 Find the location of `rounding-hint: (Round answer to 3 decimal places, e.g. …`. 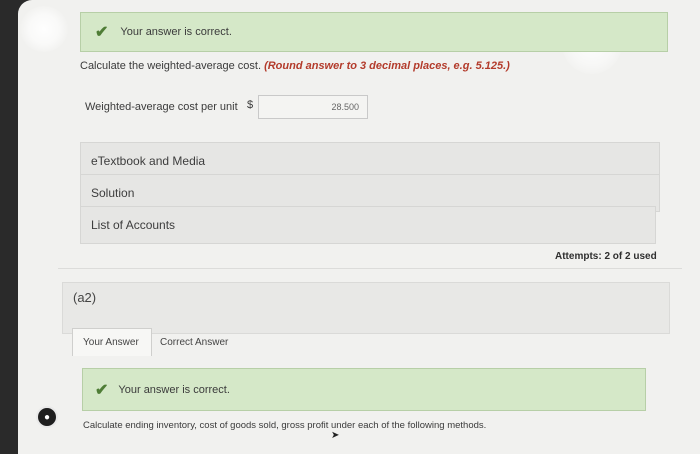

rounding-hint: (Round answer to 3 decimal places, e.g. … is located at coordinates (387, 66).